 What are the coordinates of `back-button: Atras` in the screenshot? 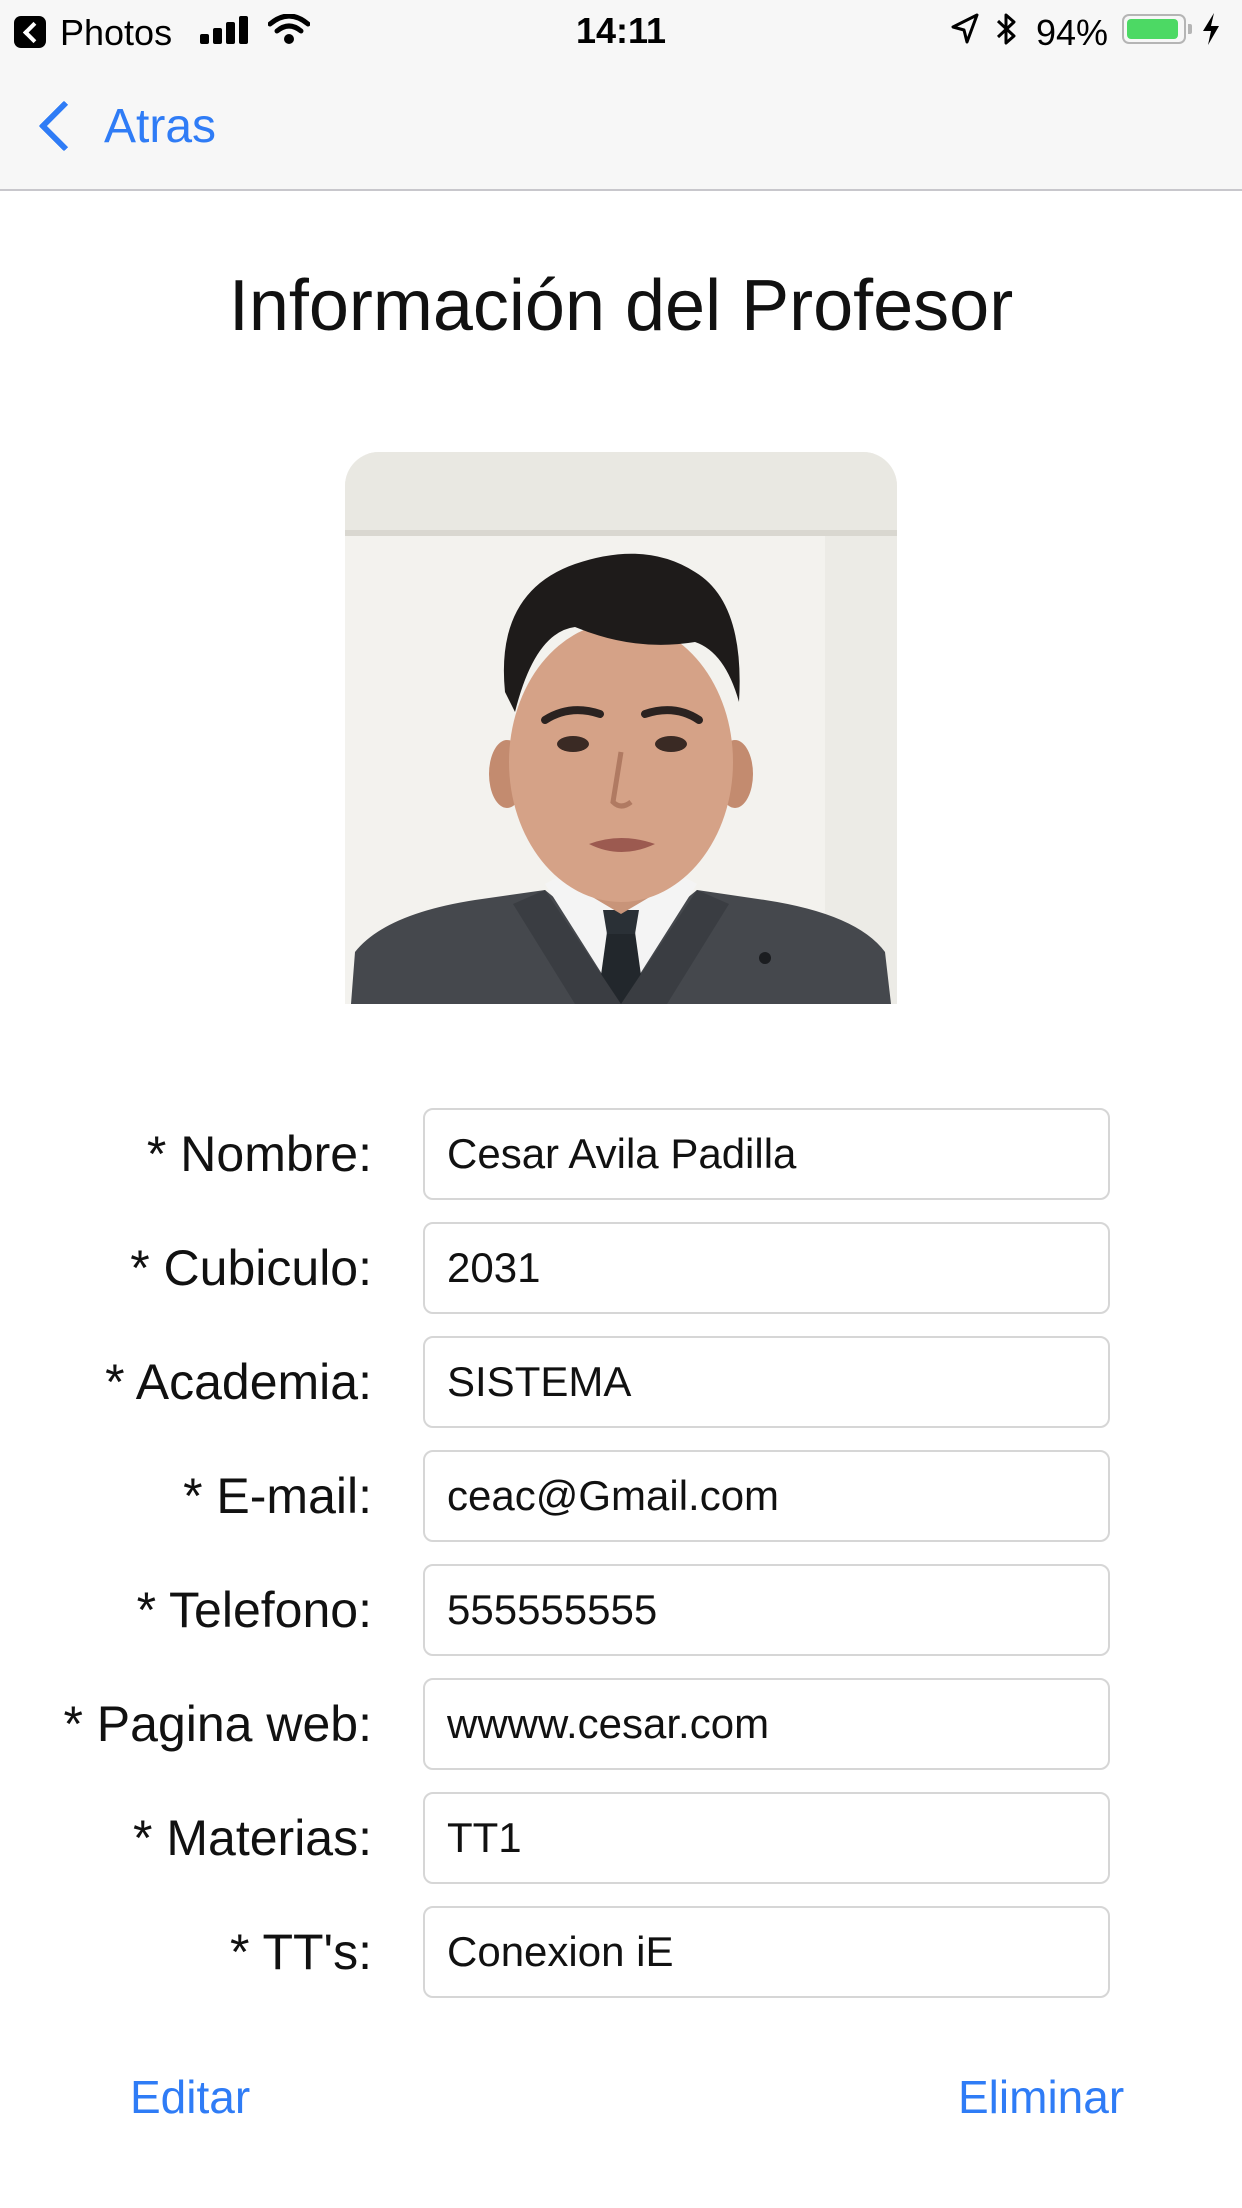 It's located at (124, 126).